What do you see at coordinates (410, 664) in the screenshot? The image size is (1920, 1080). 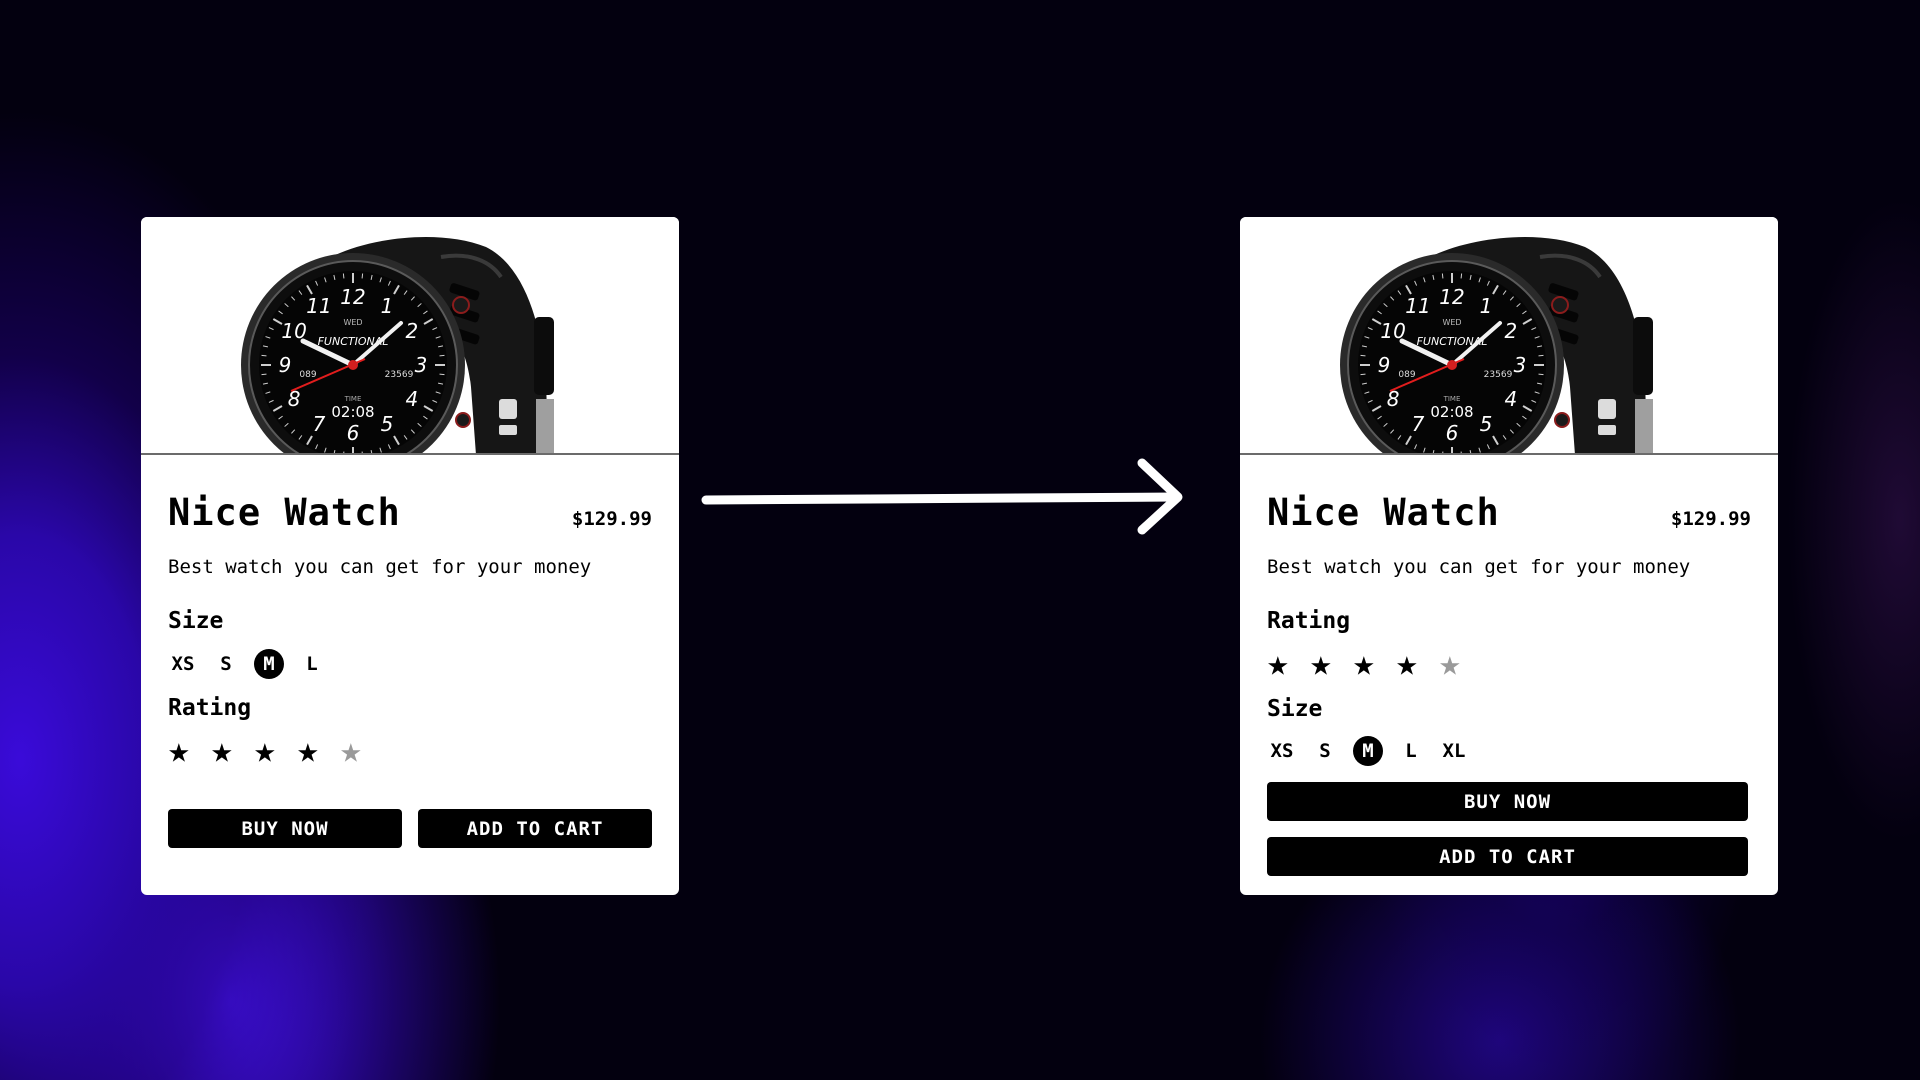 I see `size-selector: XS S M L` at bounding box center [410, 664].